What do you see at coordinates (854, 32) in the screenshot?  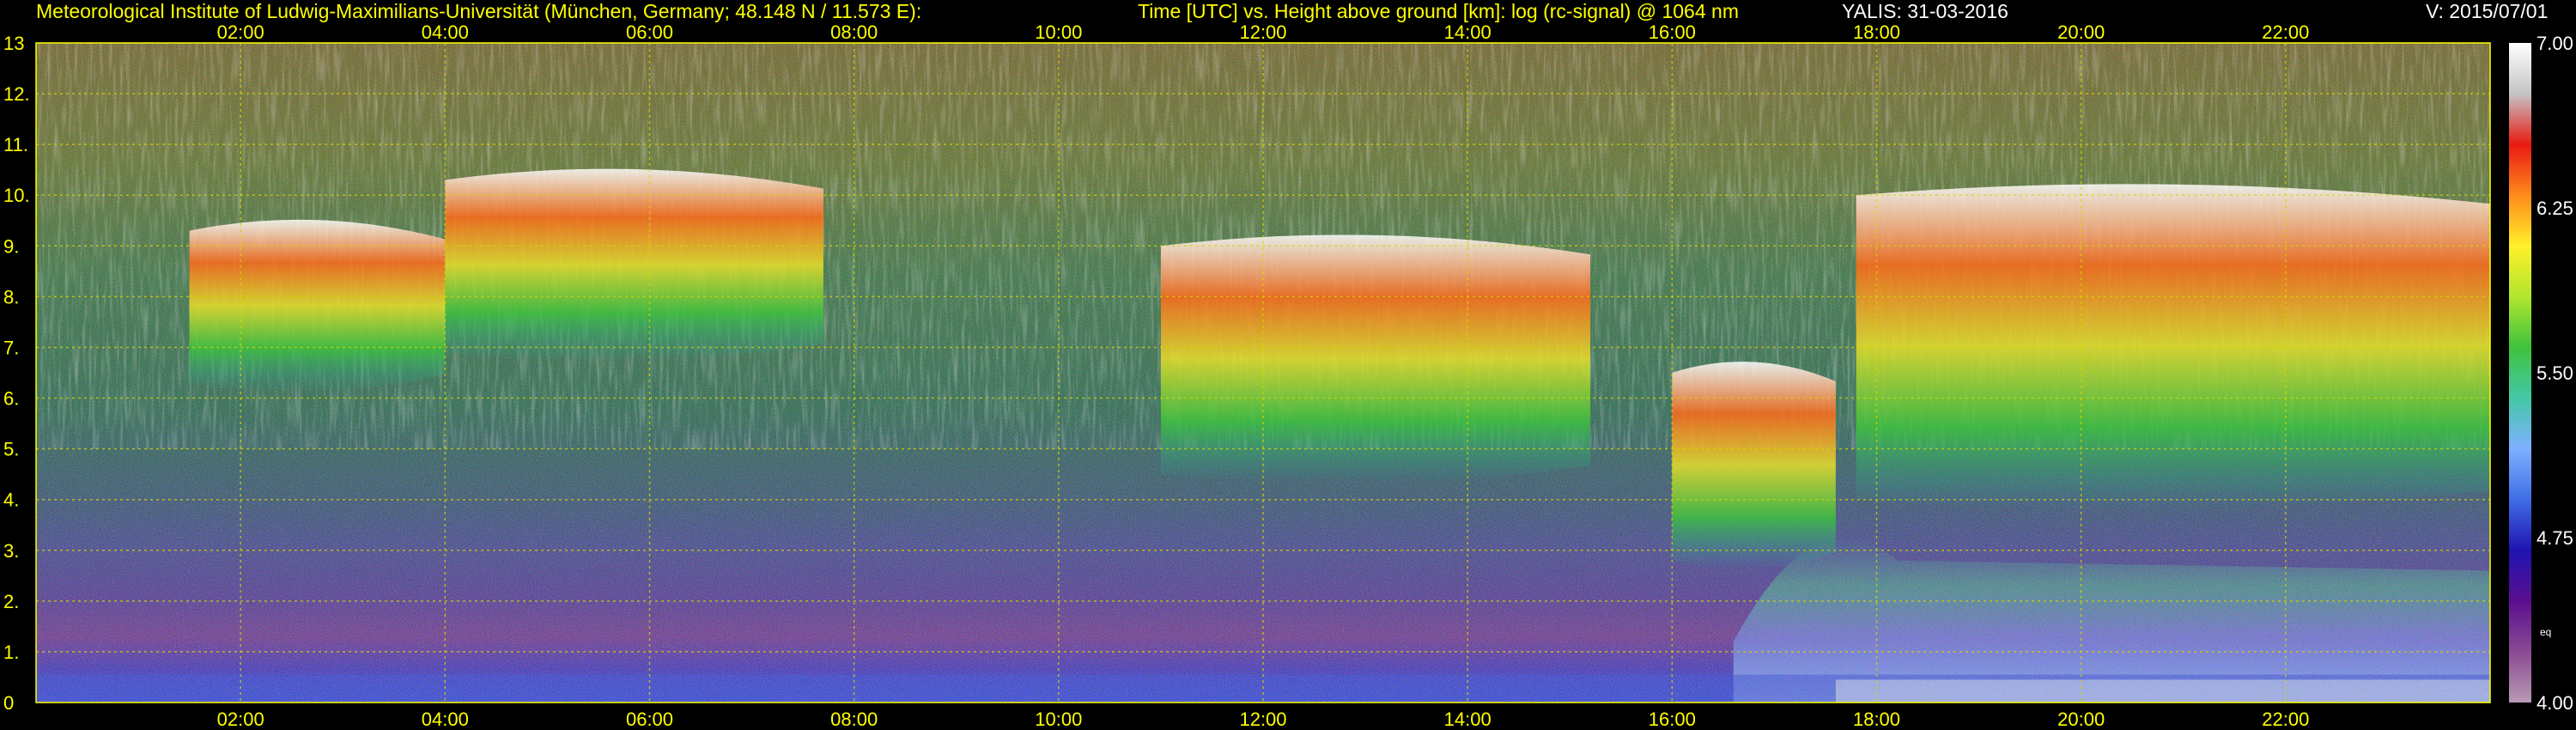 I see `x-tick-label-top: 08:00` at bounding box center [854, 32].